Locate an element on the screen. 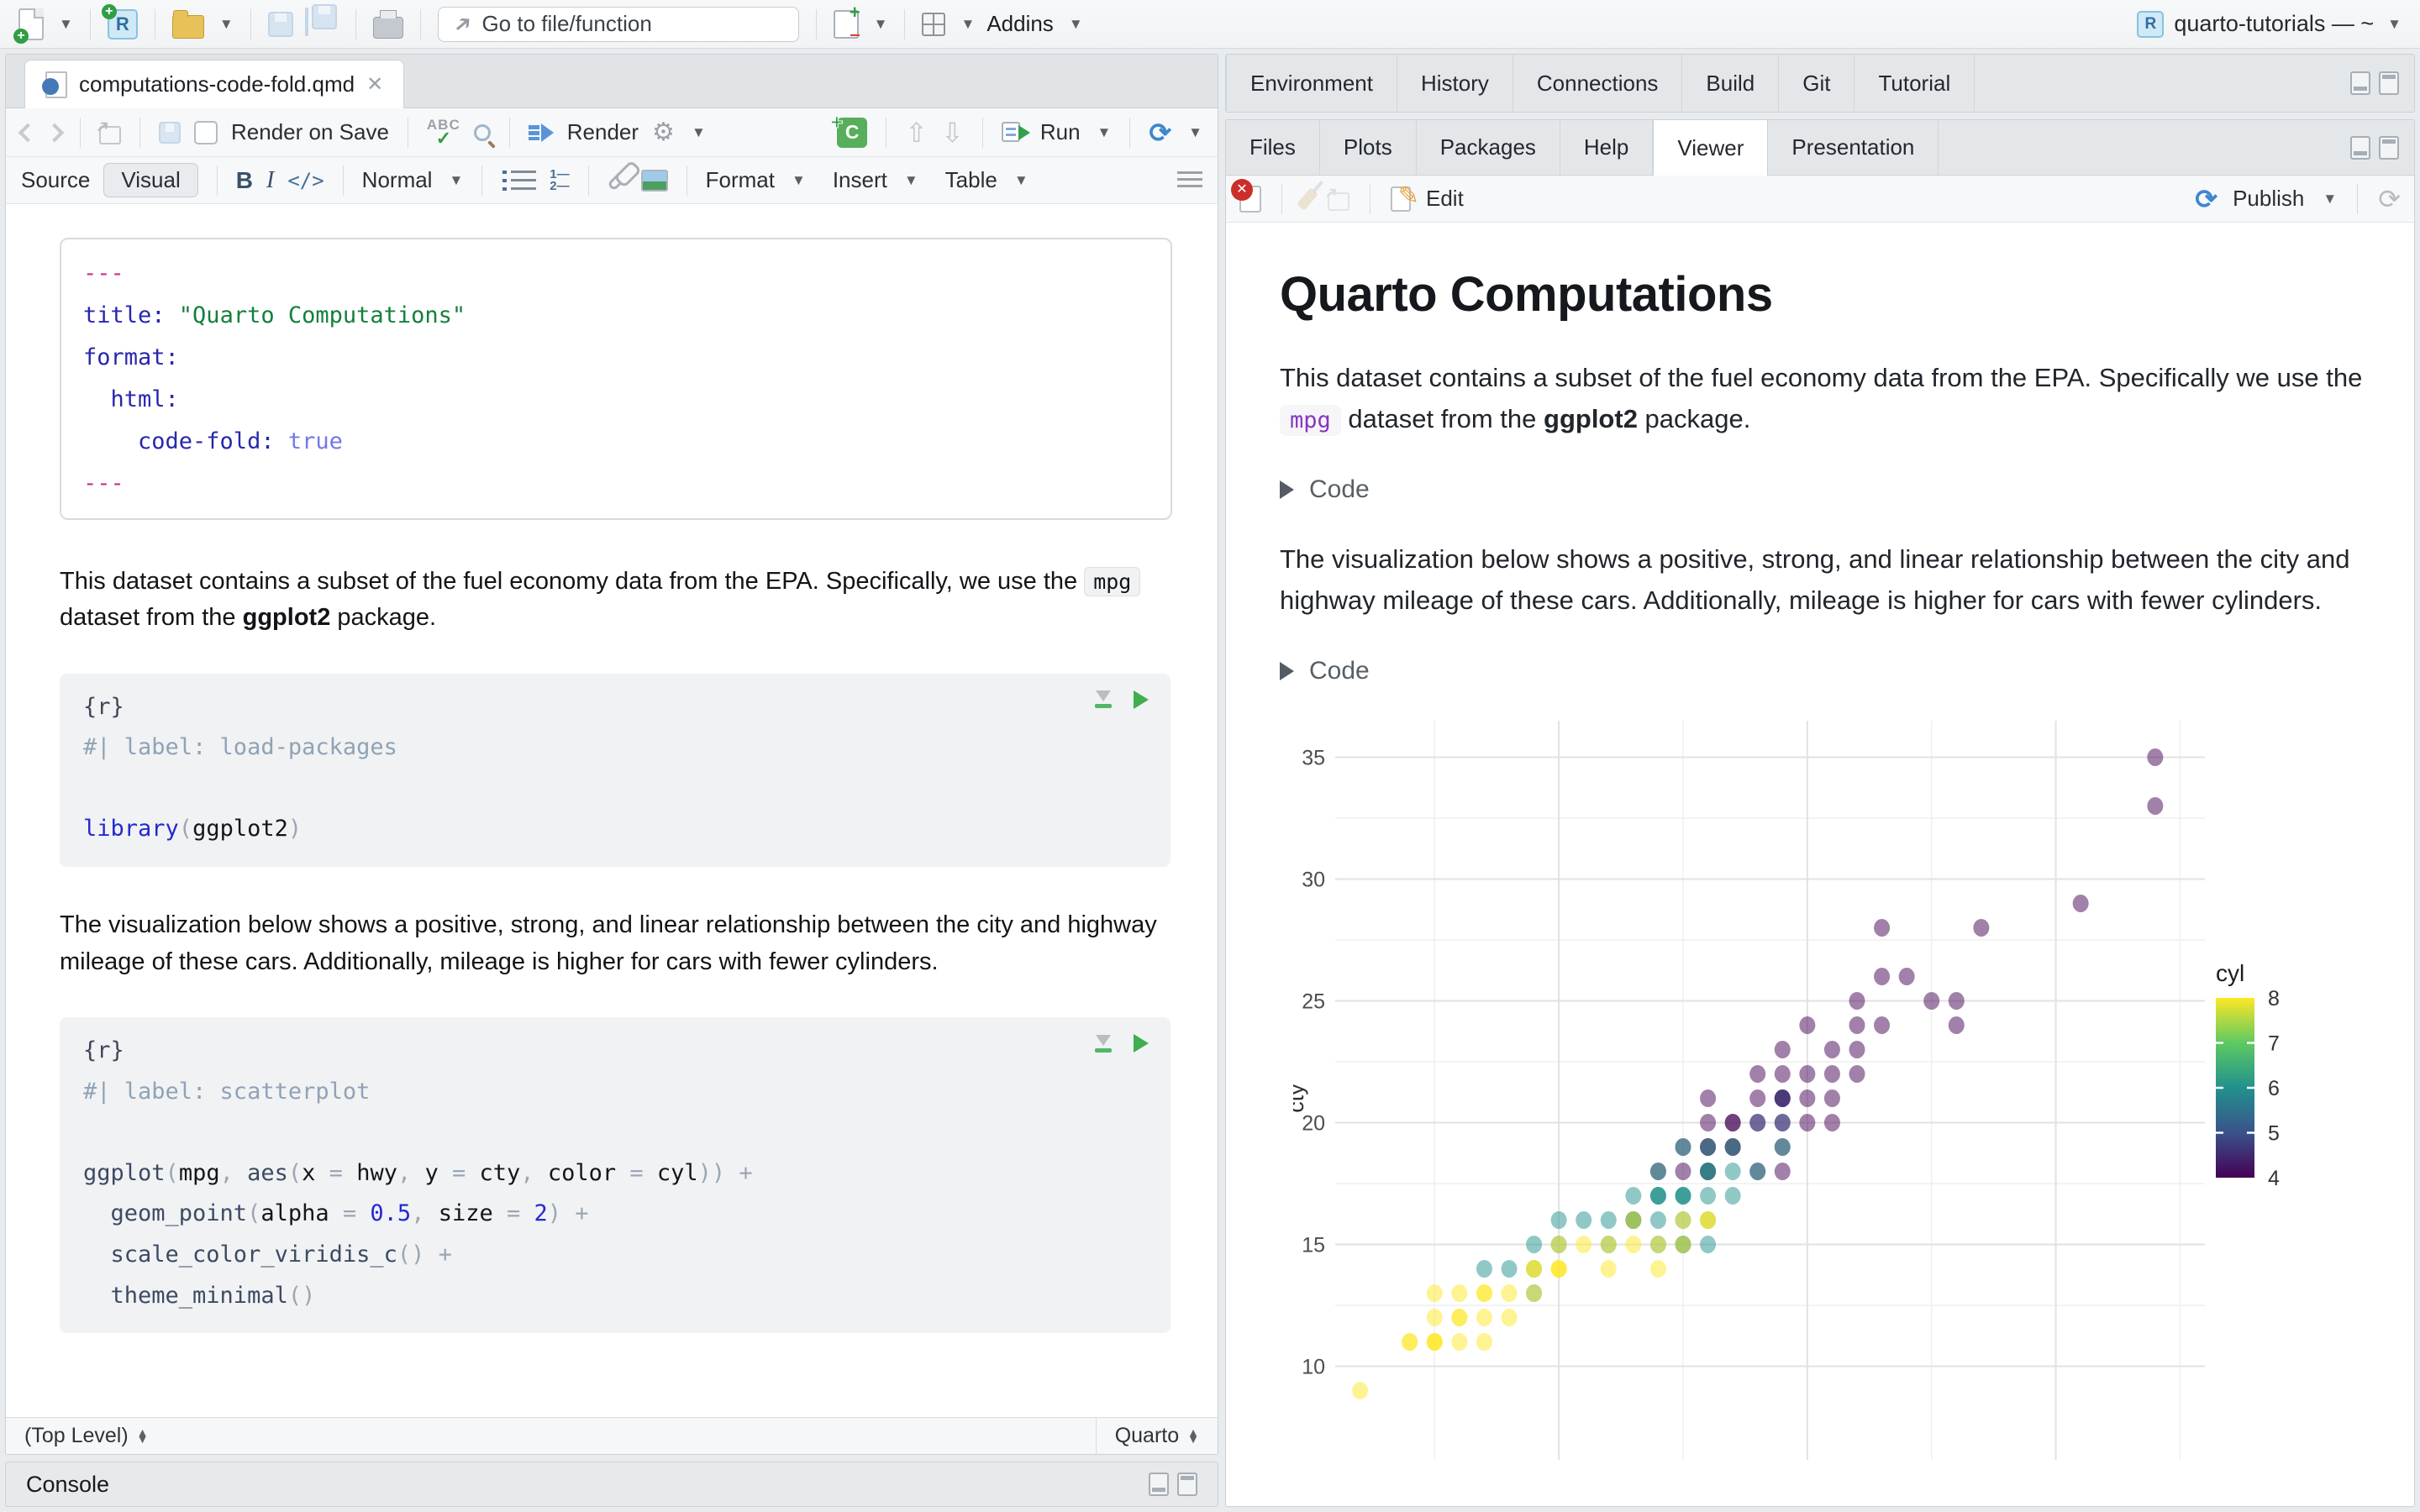 This screenshot has width=2420, height=1512. paragraph-style-select: Normal is located at coordinates (397, 180).